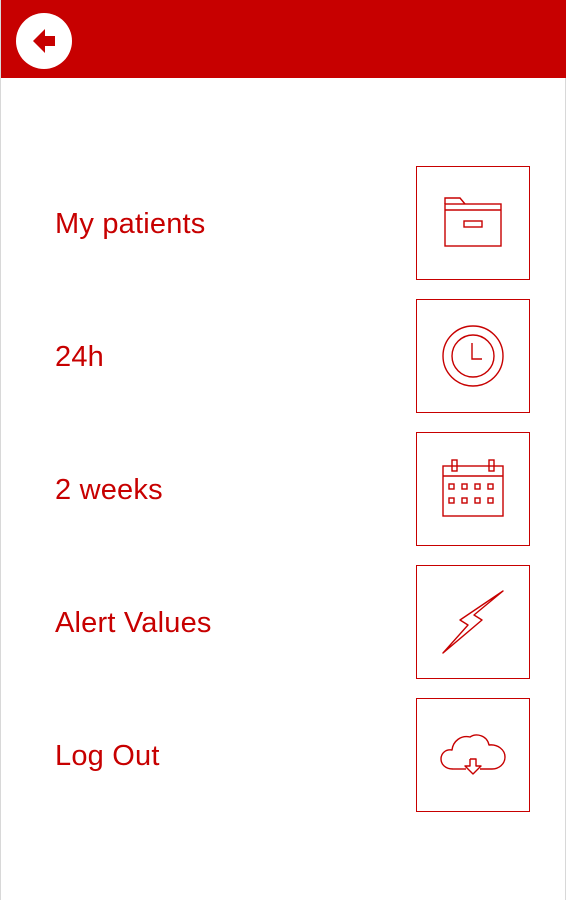 The width and height of the screenshot is (566, 900). I want to click on menu-item-label: Log Out, so click(107, 756).